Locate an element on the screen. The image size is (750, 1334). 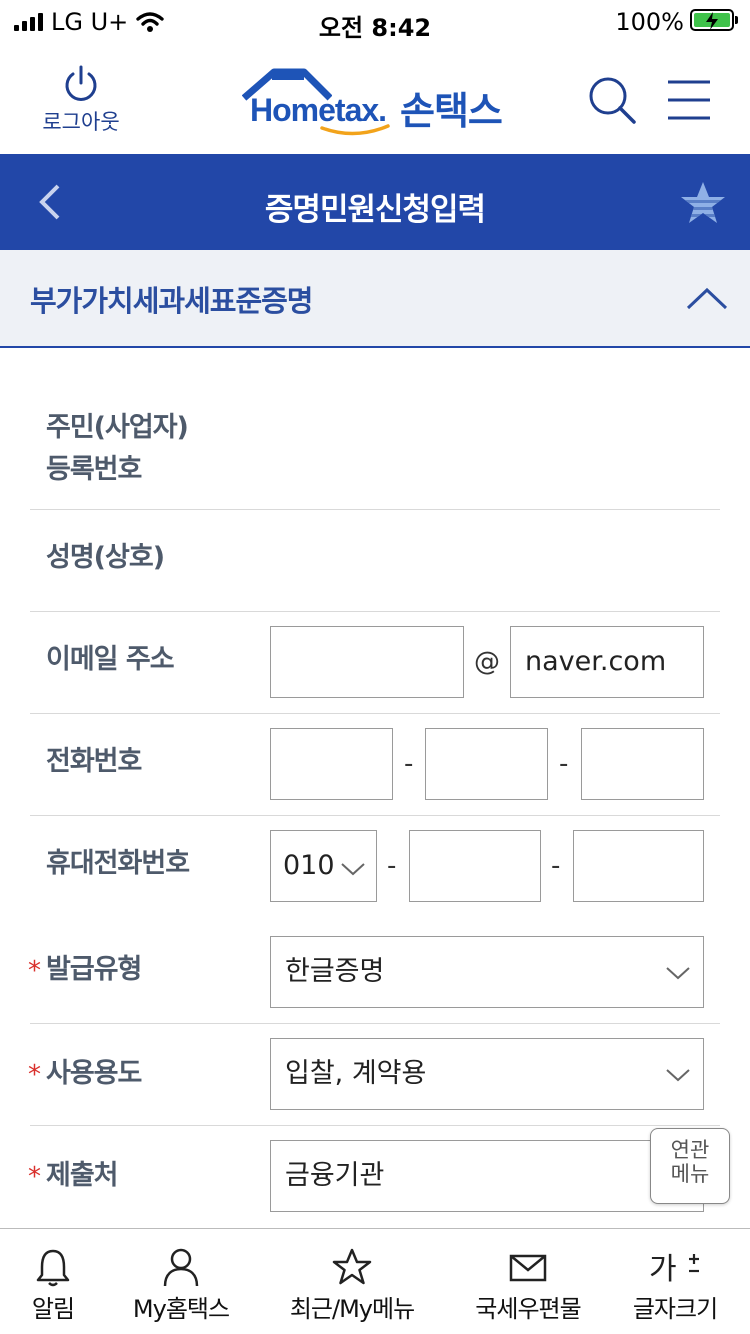
form-row-issue-type: * 발급유형 한글증명 is located at coordinates (374, 972).